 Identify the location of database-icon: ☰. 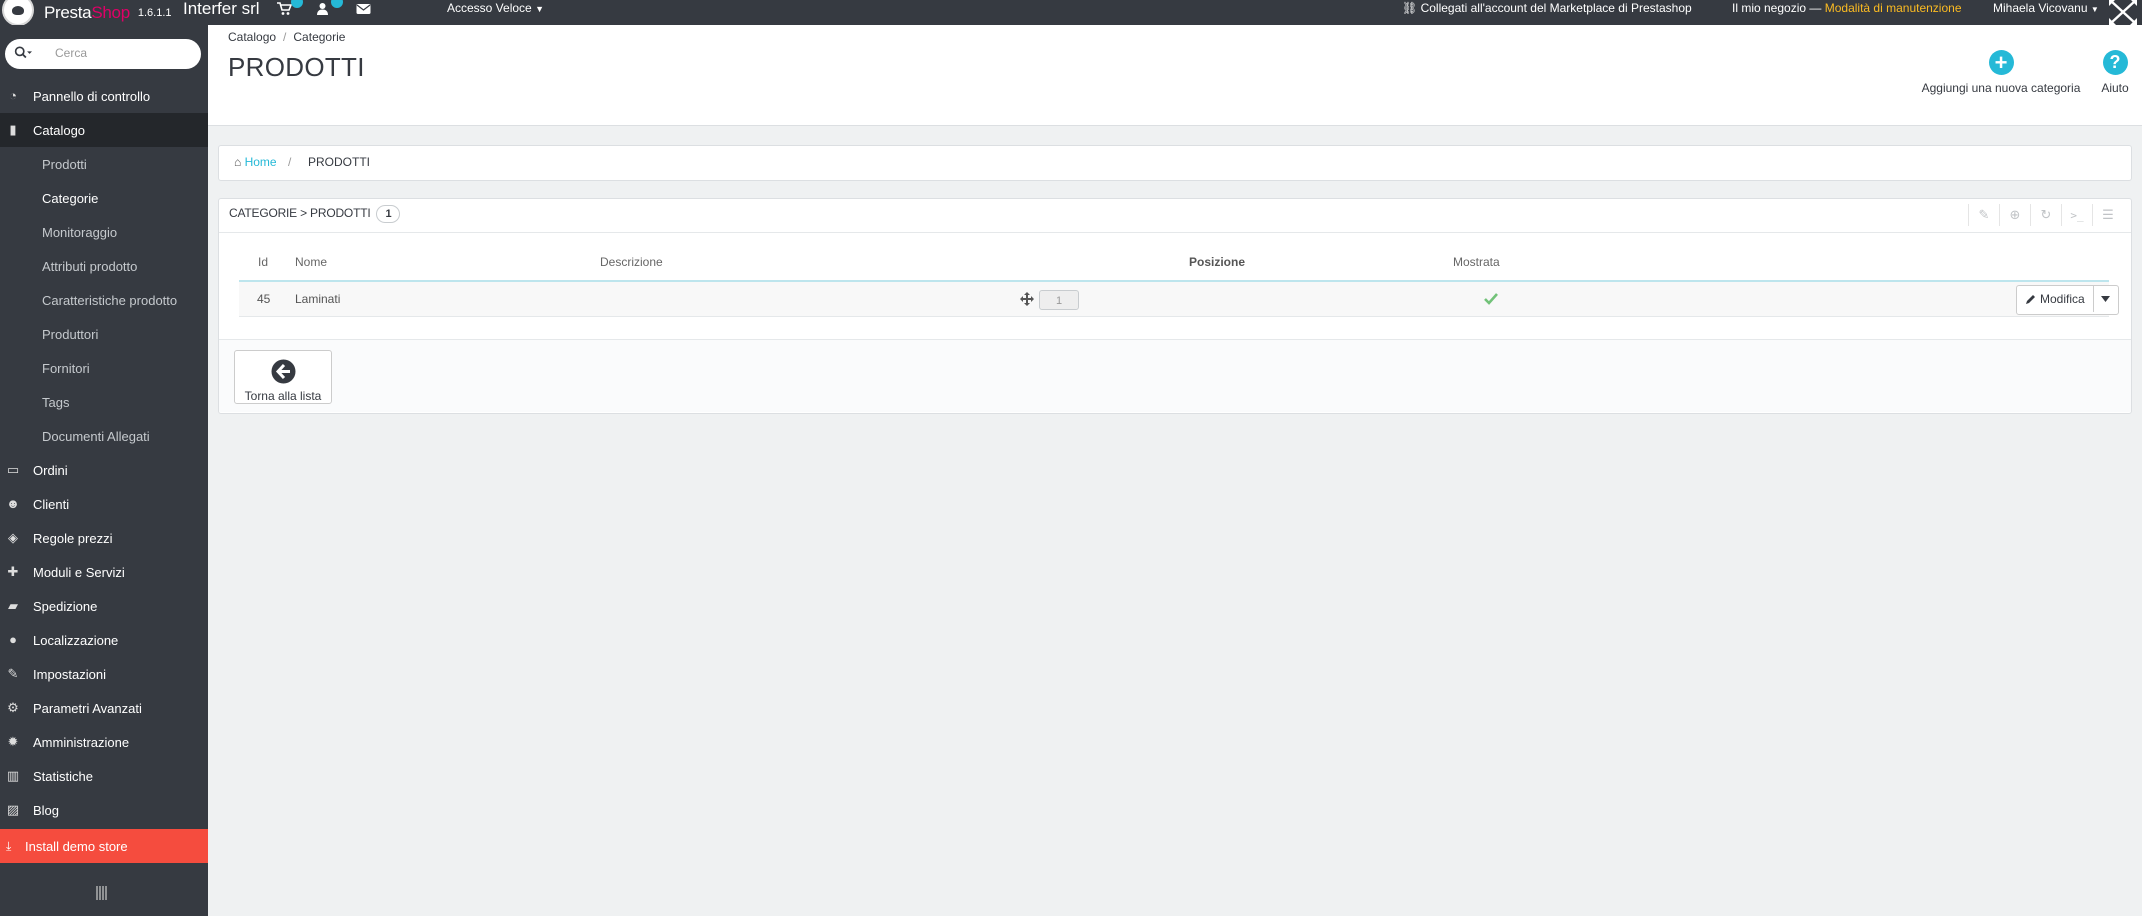
(2107, 215).